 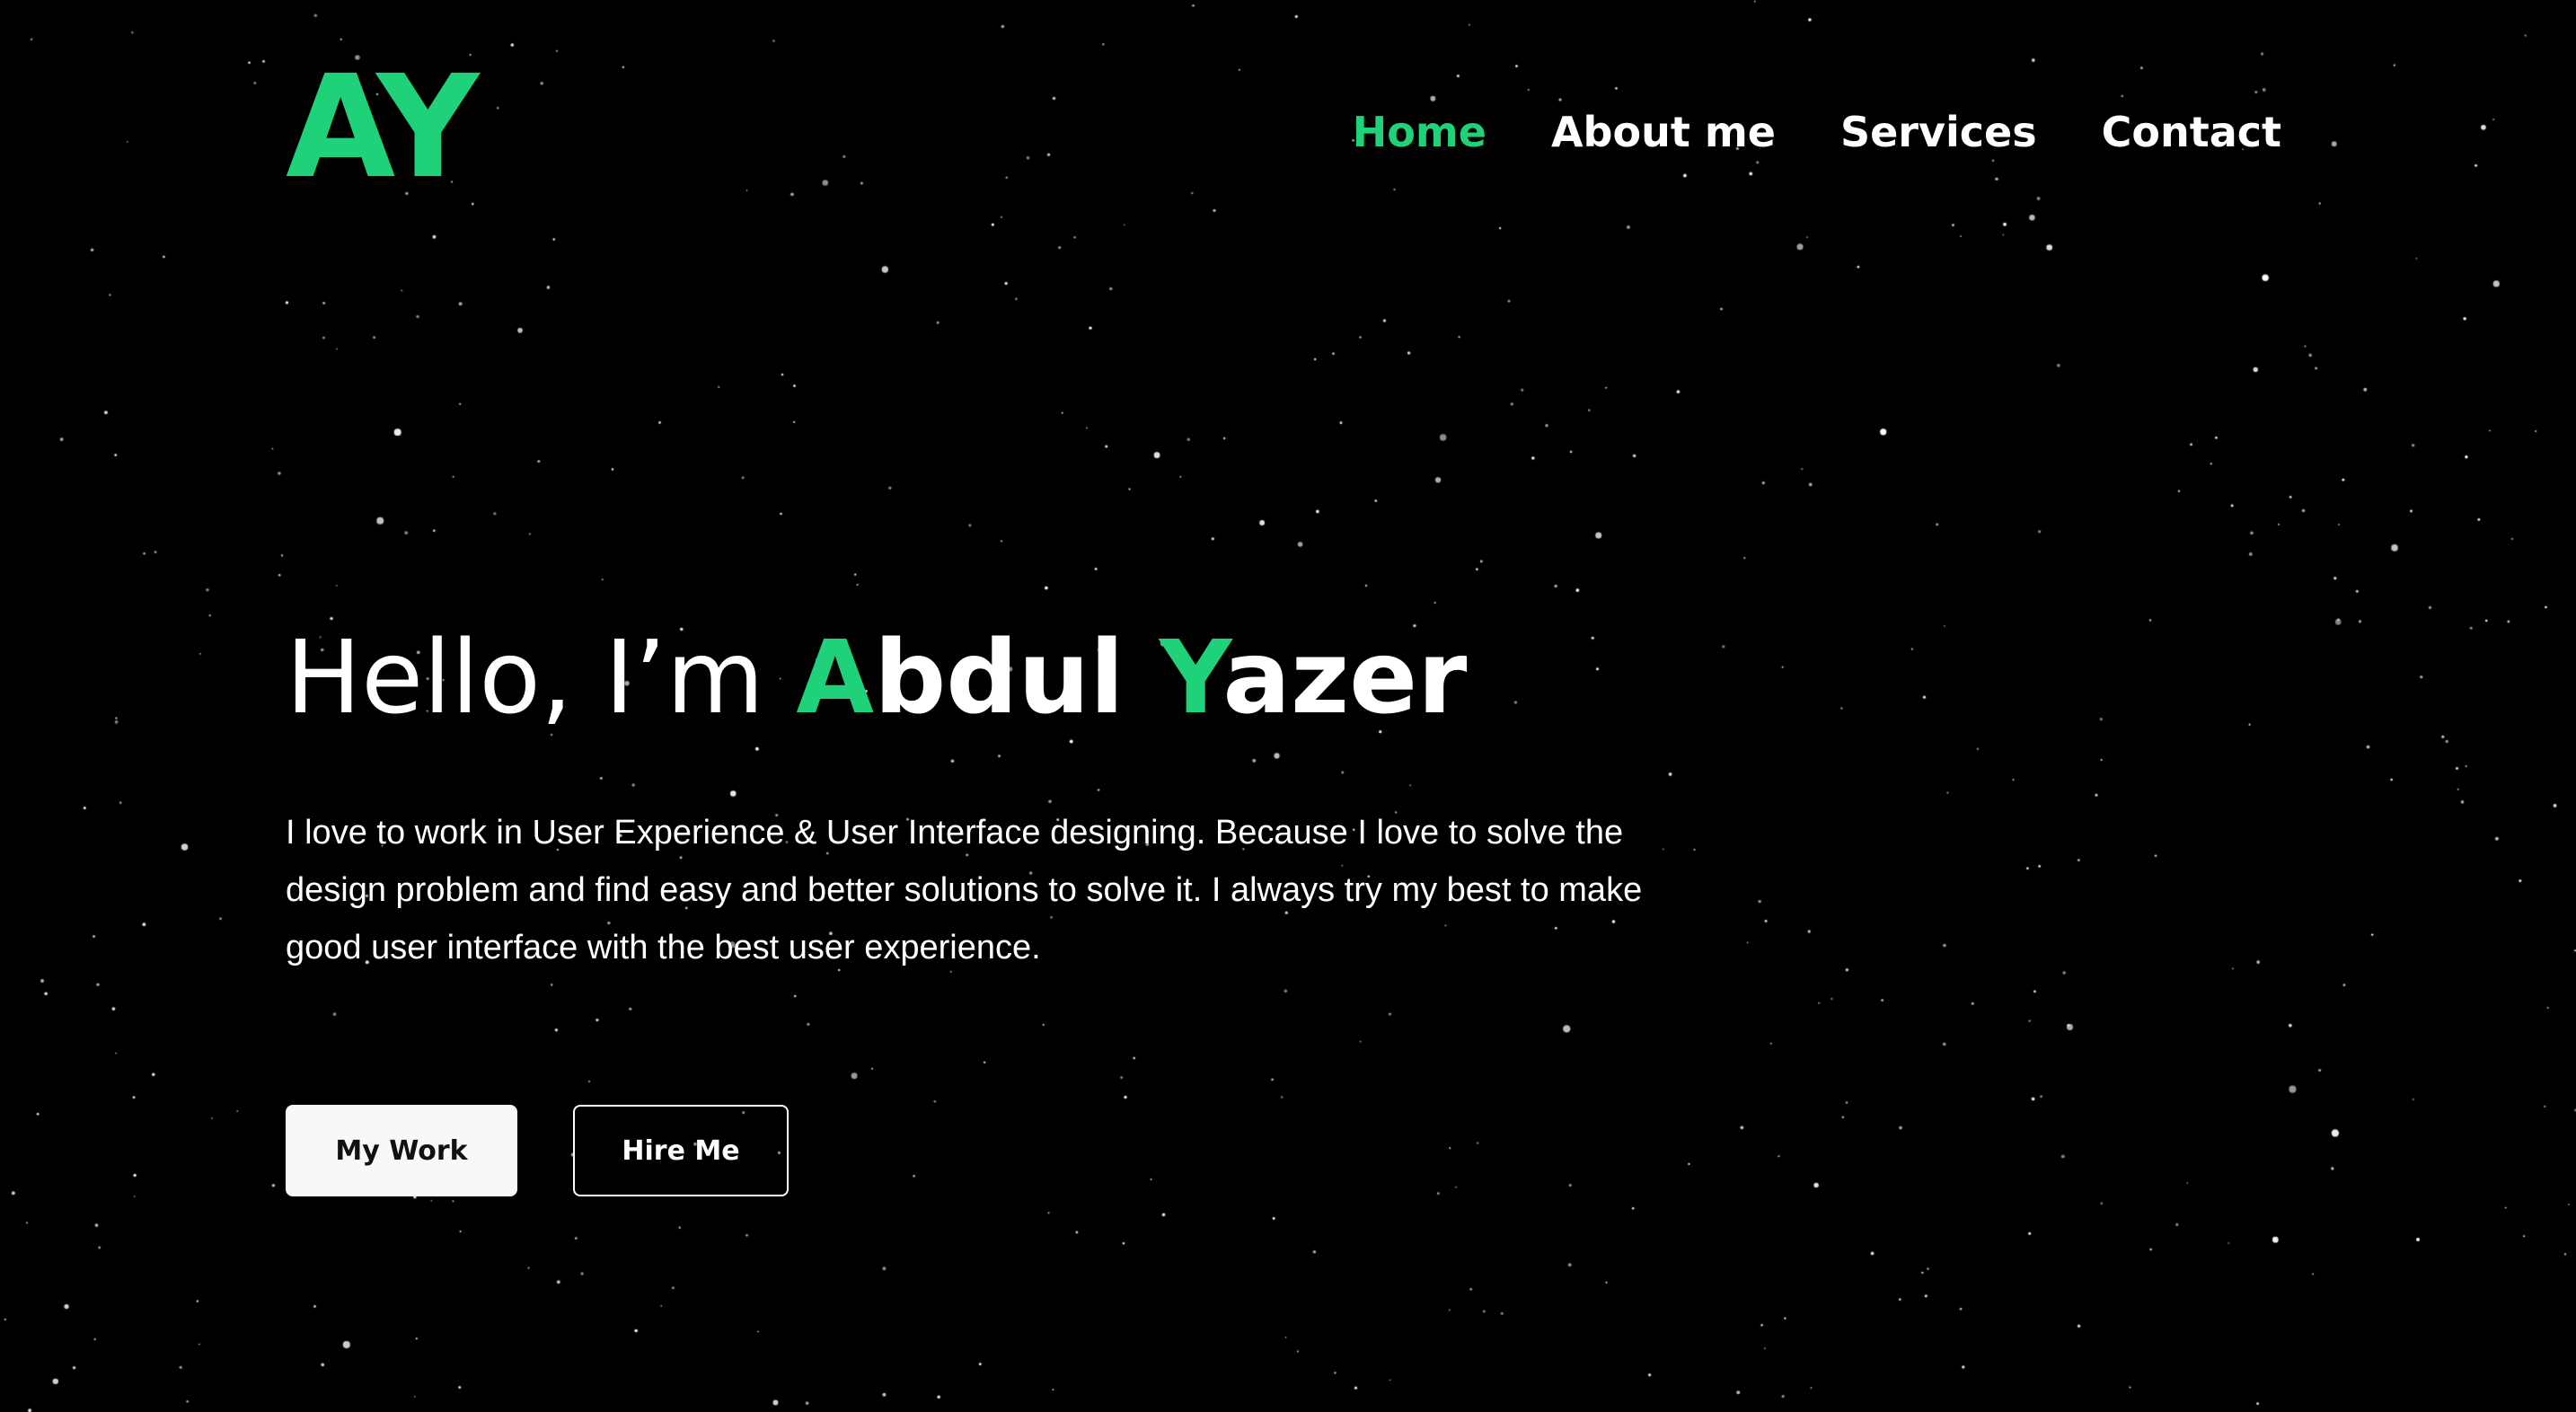 I want to click on nav-about-me: About me, so click(x=1663, y=132).